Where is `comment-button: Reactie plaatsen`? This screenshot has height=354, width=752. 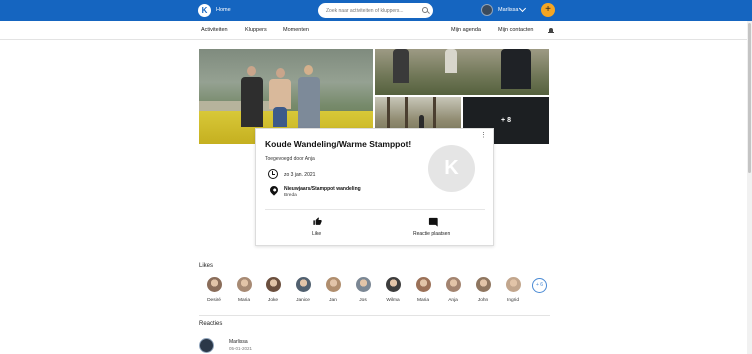
comment-button: Reactie plaatsen is located at coordinates (431, 234).